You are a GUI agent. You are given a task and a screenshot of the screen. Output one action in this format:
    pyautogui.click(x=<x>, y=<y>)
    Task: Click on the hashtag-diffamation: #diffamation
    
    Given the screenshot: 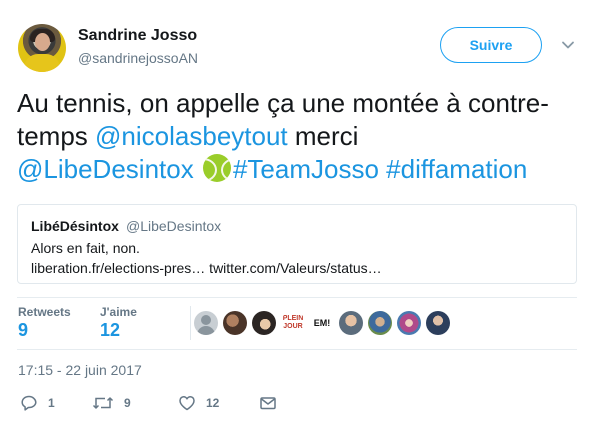 What is the action you would take?
    pyautogui.click(x=456, y=169)
    